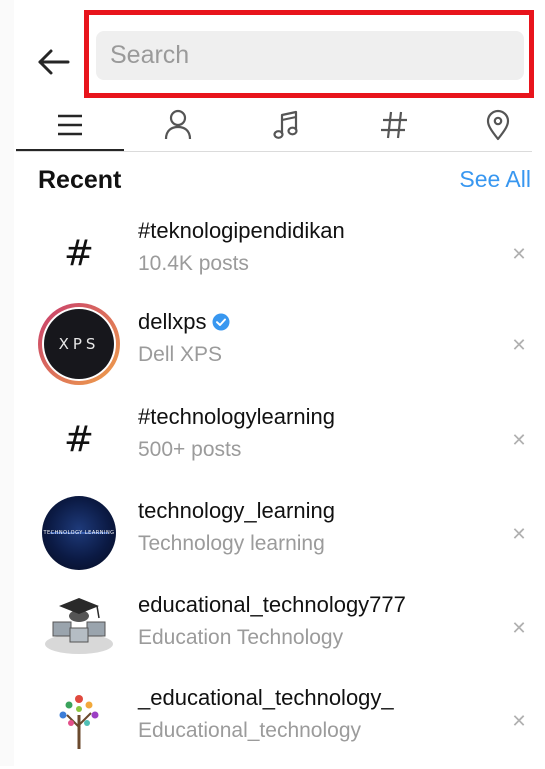 This screenshot has width=545, height=769. I want to click on item-subtitle: 10.4K posts, so click(193, 263).